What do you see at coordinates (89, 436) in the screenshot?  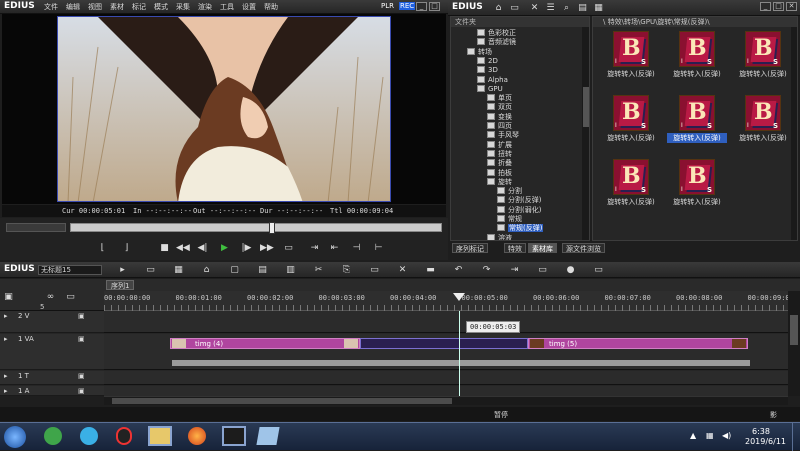 I see `ie-icon` at bounding box center [89, 436].